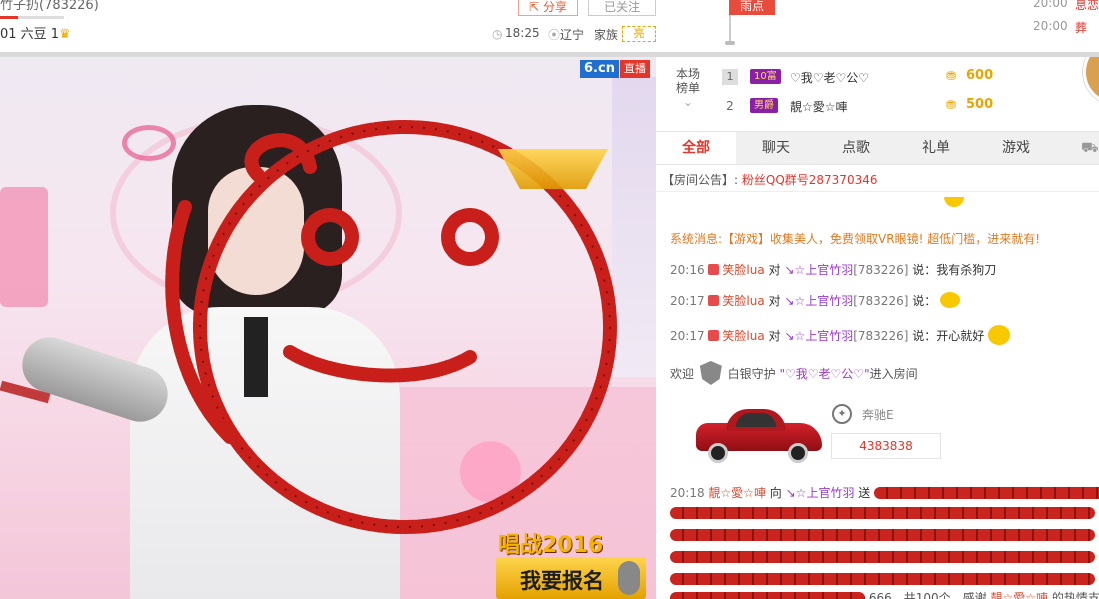  Describe the element at coordinates (759, 433) in the screenshot. I see `car-image` at that location.